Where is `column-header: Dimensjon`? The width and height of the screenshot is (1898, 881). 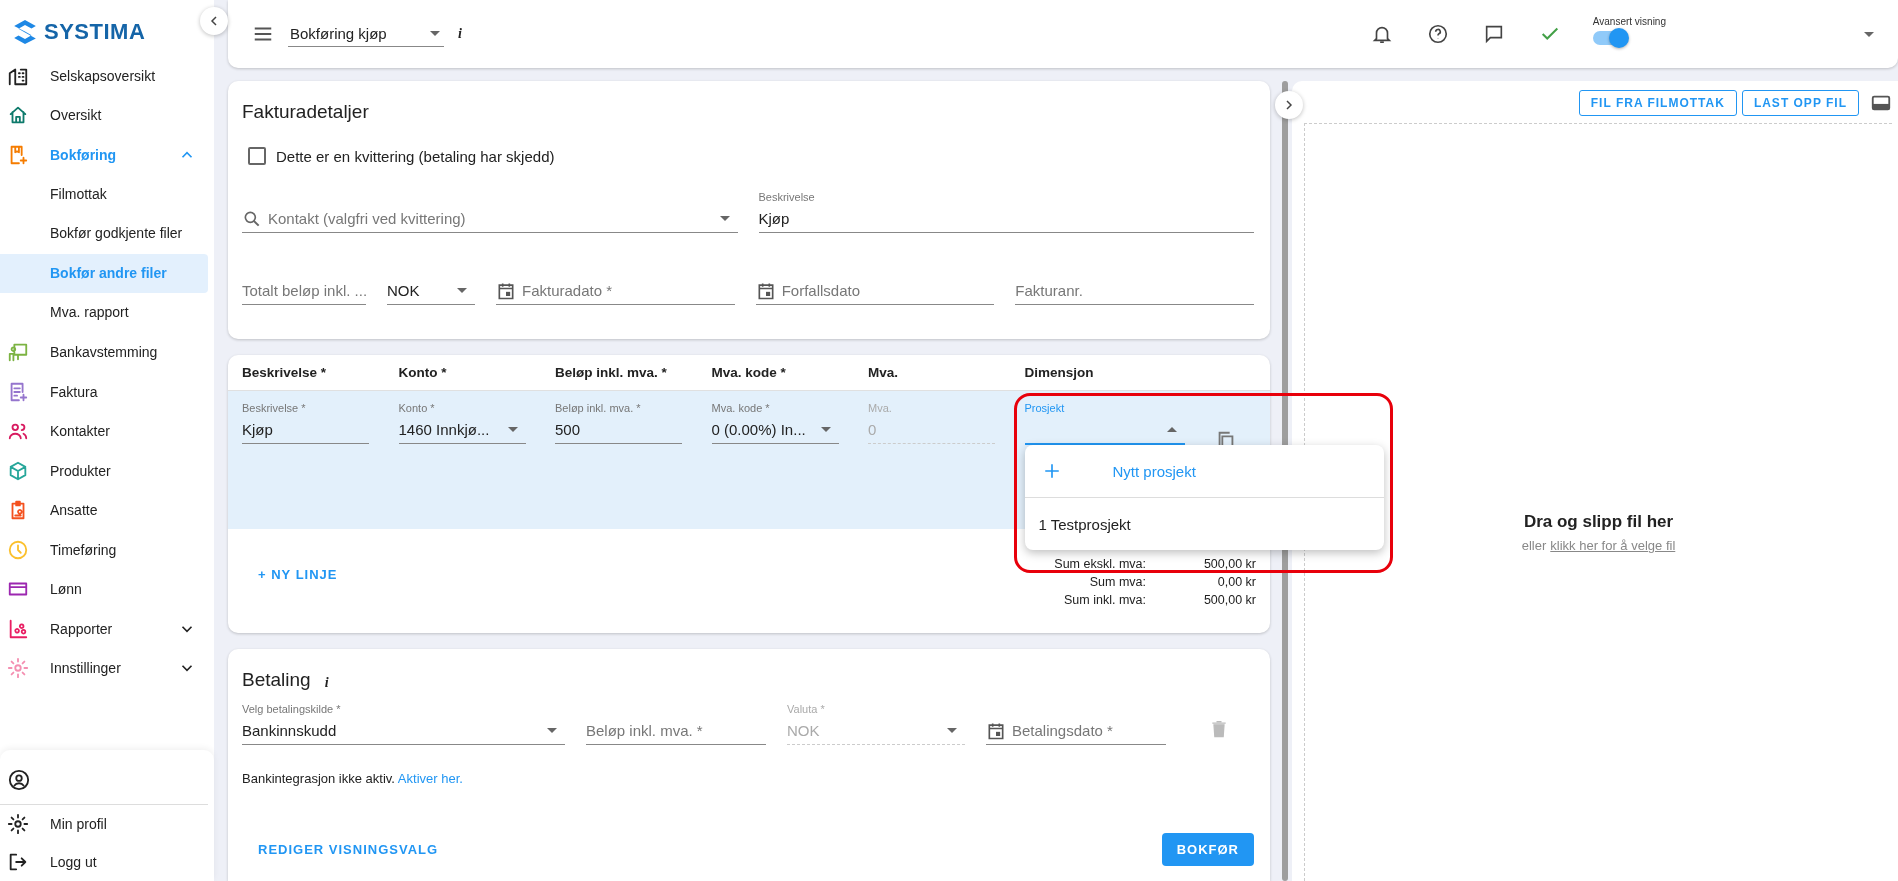 column-header: Dimensjon is located at coordinates (1059, 372).